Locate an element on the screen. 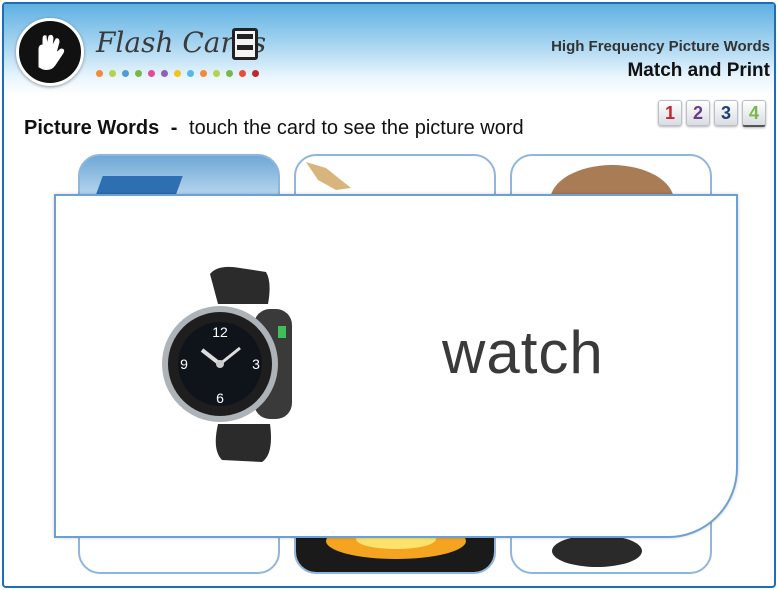  section-label: Picture Words is located at coordinates (92, 128).